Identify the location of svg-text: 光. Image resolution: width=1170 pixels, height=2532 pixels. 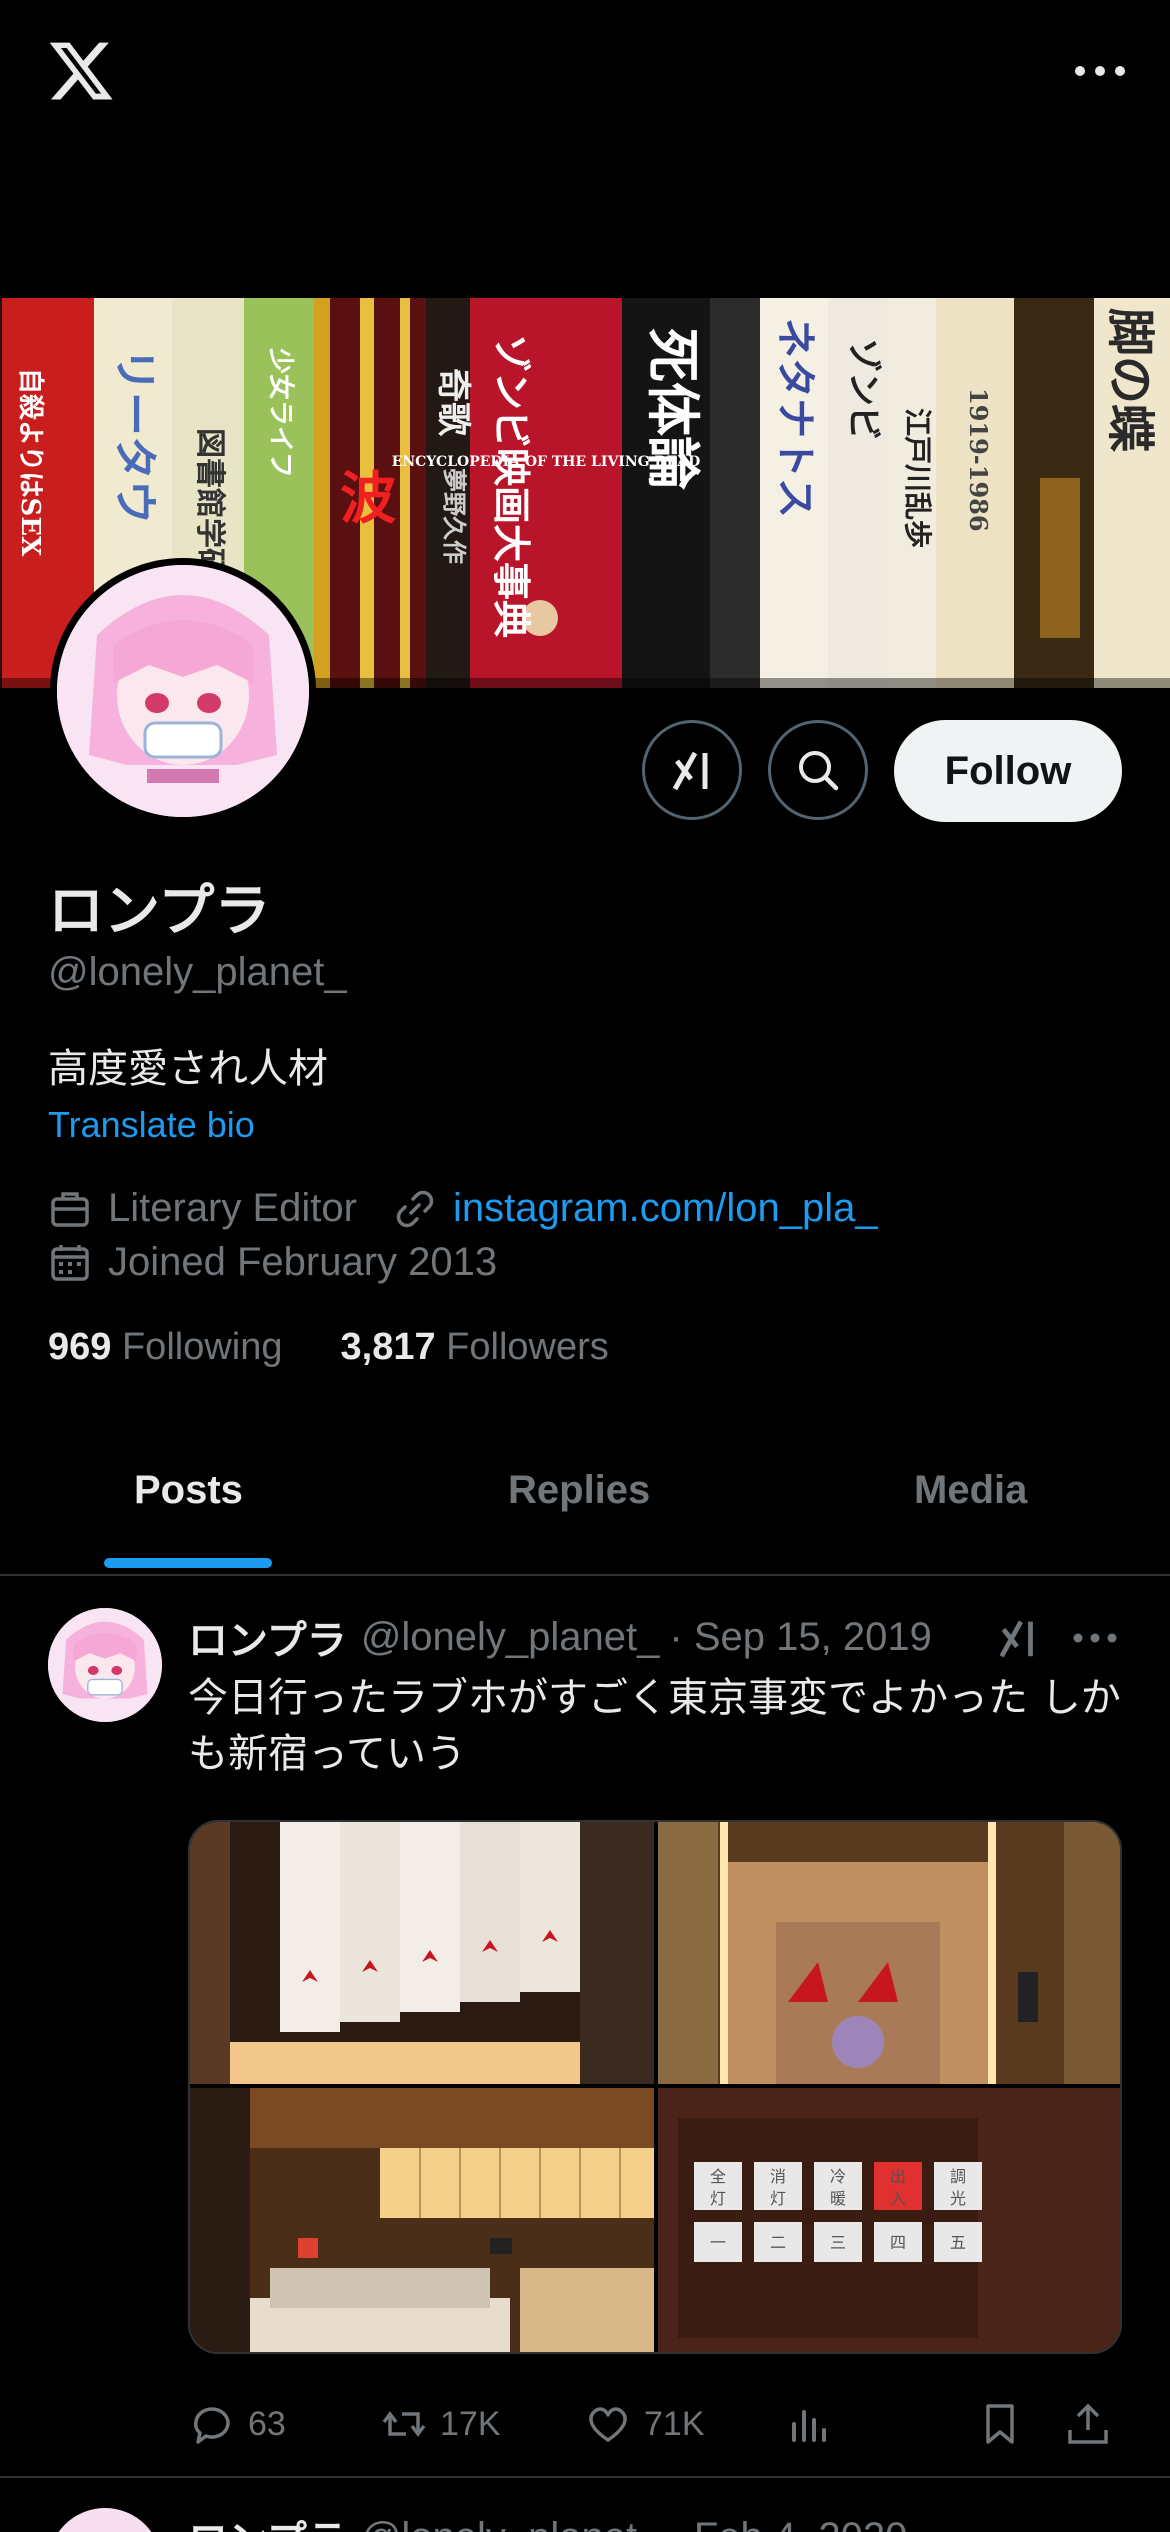
(958, 2198).